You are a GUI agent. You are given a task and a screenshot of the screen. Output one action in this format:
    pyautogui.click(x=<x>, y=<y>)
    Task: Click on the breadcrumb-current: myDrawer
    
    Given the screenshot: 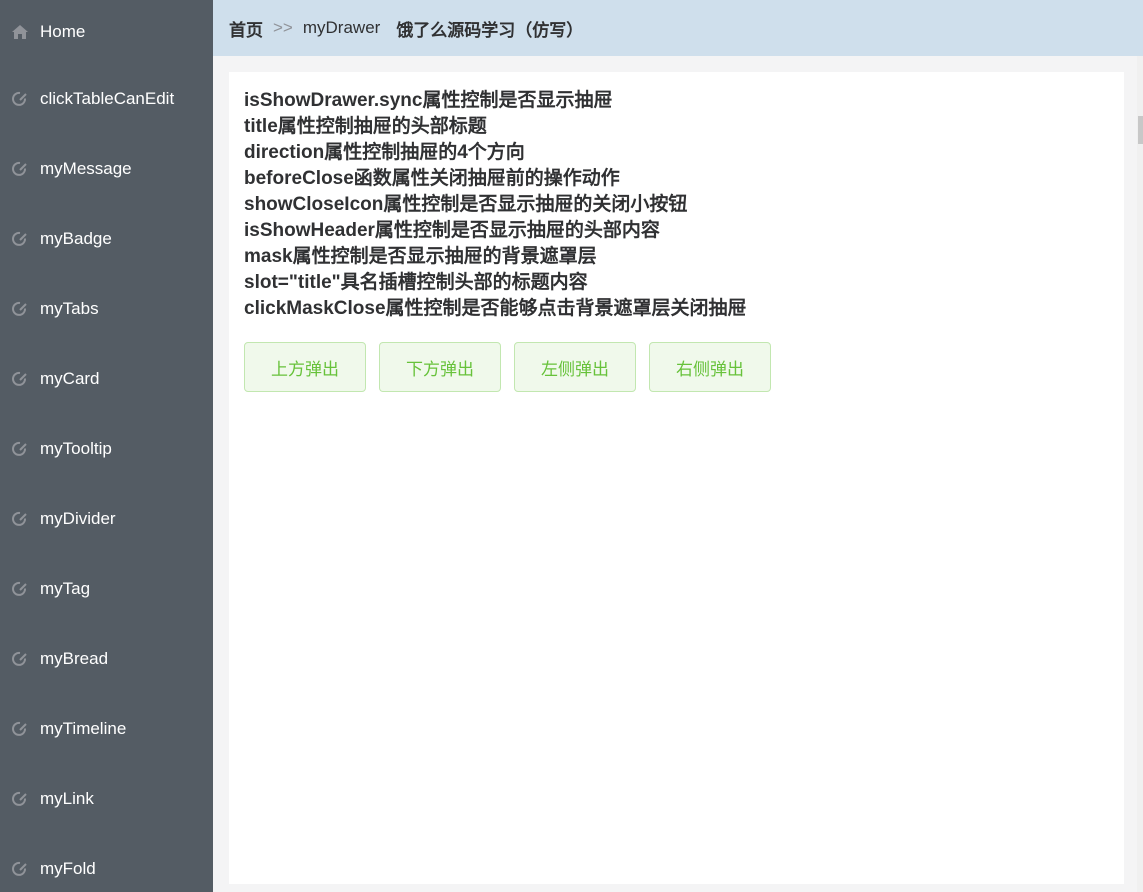 What is the action you would take?
    pyautogui.click(x=341, y=27)
    